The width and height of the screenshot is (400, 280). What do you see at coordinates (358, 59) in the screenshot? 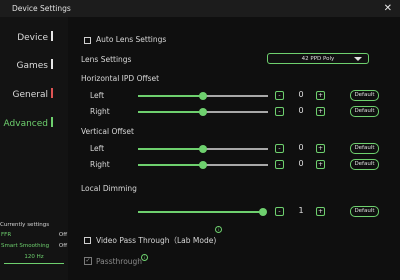
I see `chevron-down-icon` at bounding box center [358, 59].